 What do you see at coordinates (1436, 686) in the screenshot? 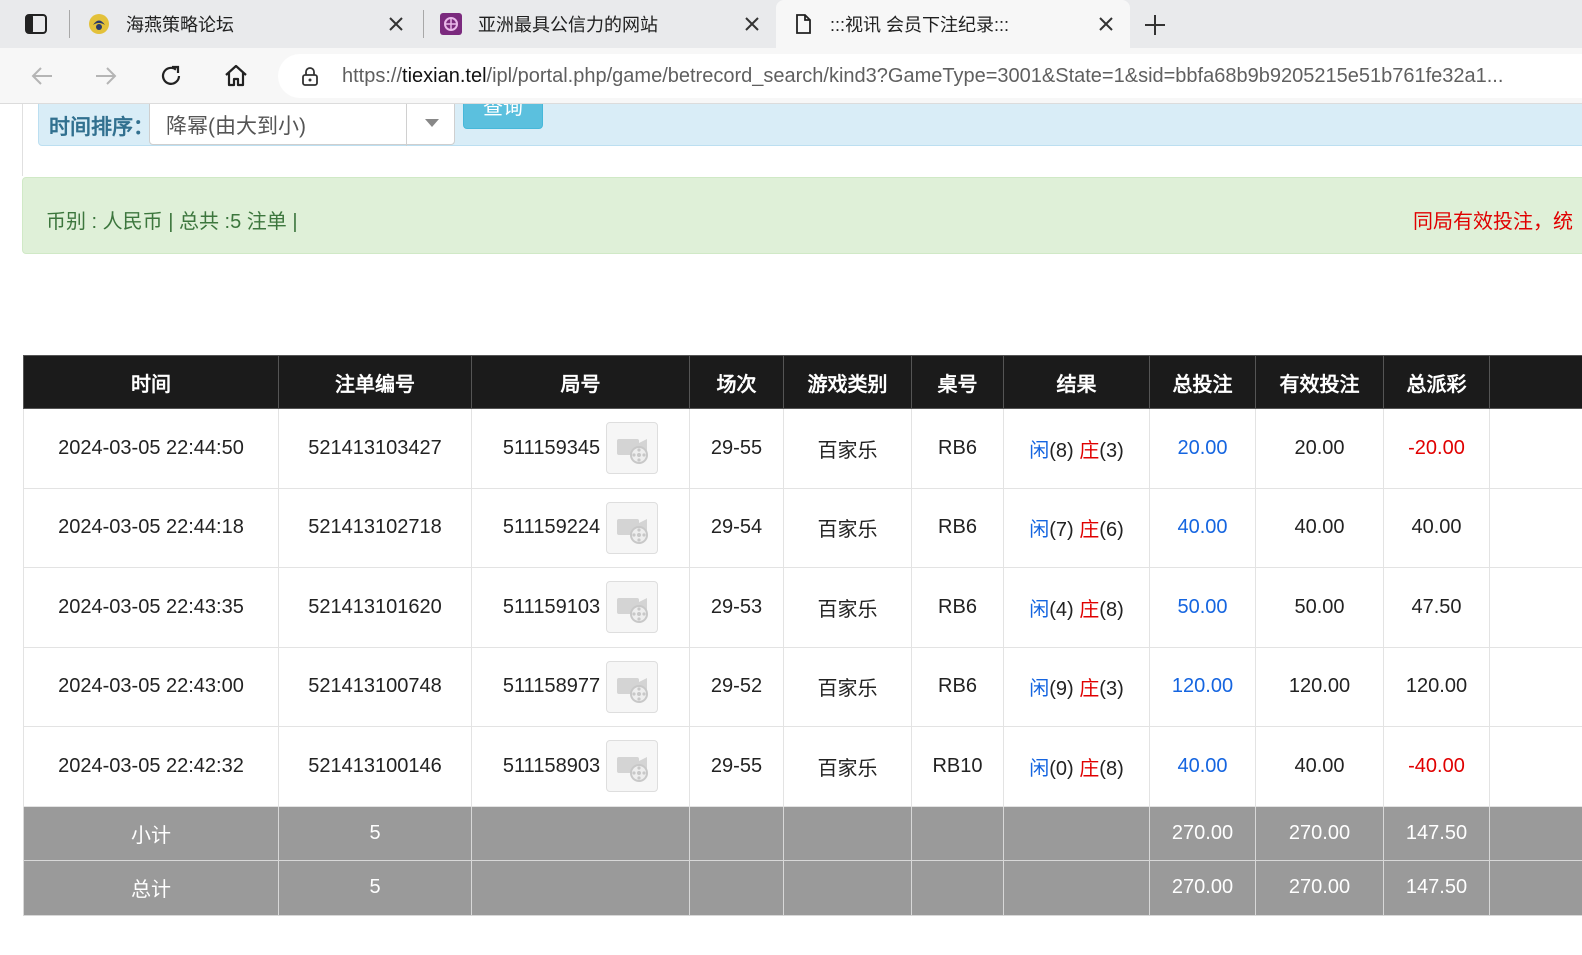
I see `payout: 120.00` at bounding box center [1436, 686].